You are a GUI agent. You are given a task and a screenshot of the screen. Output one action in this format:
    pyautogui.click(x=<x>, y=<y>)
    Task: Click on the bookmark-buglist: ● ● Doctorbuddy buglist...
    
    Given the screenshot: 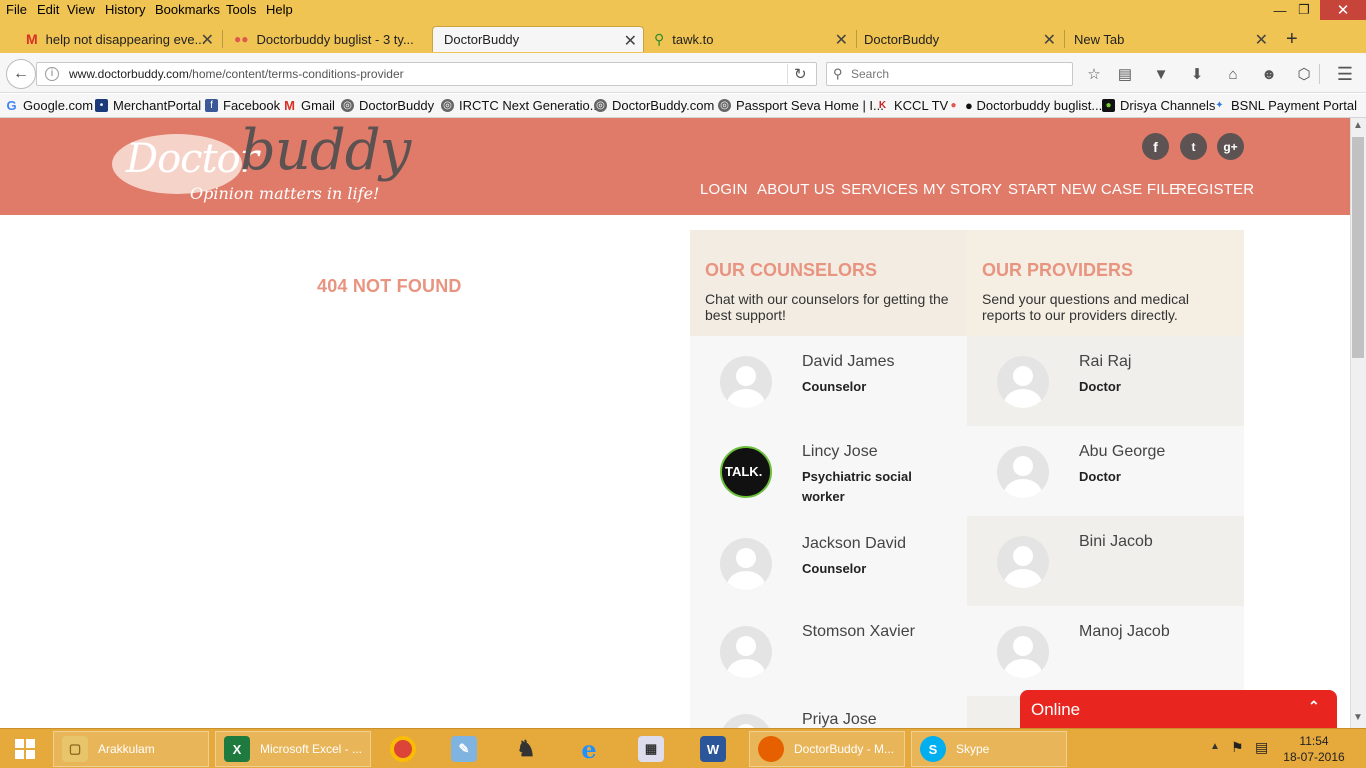 What is the action you would take?
    pyautogui.click(x=1024, y=105)
    